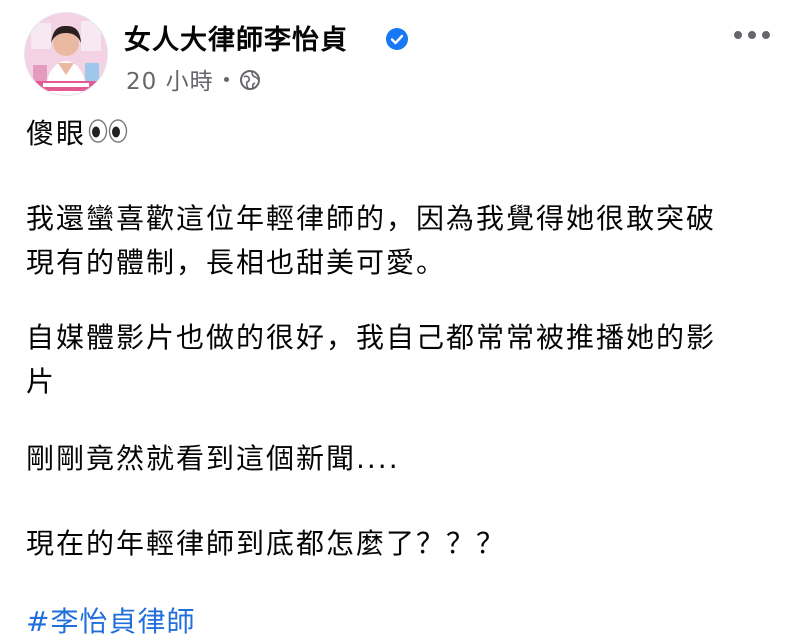 The height and width of the screenshot is (644, 800). What do you see at coordinates (170, 79) in the screenshot?
I see `post-timestamp: 20 小時` at bounding box center [170, 79].